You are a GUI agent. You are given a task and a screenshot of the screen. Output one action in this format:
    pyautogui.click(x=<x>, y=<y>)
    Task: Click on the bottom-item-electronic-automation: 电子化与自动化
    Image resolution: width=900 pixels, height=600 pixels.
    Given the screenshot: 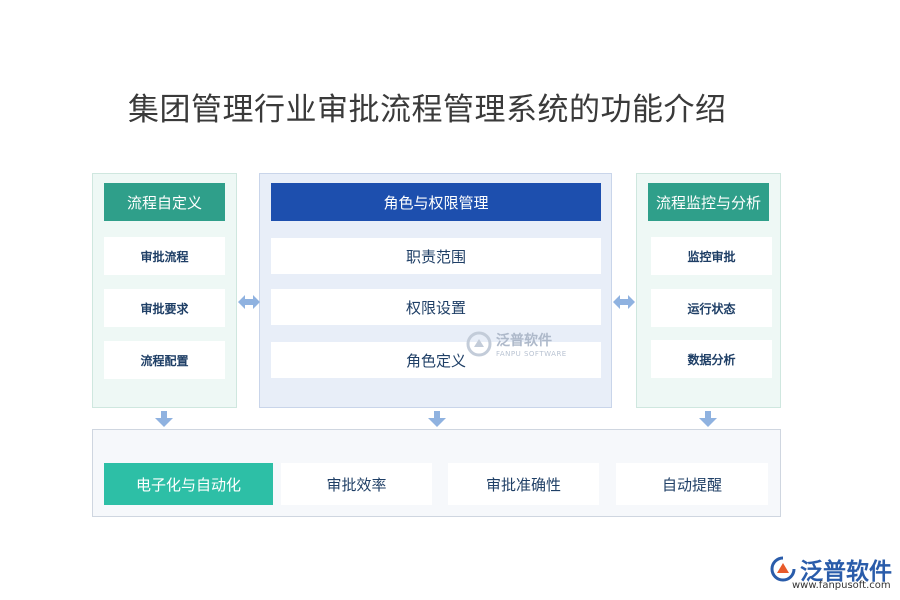 What is the action you would take?
    pyautogui.click(x=188, y=484)
    